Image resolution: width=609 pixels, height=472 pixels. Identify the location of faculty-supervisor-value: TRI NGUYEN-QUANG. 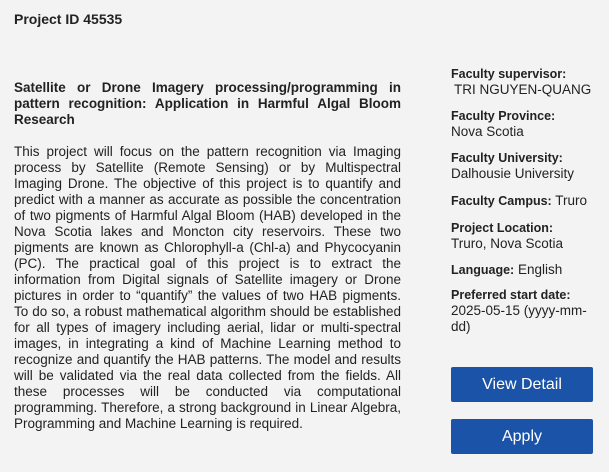
(523, 89).